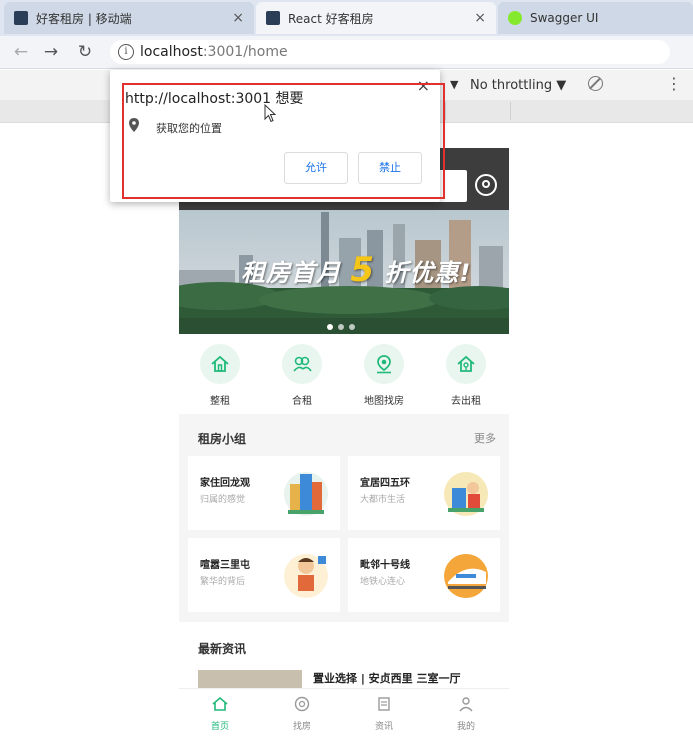 The width and height of the screenshot is (693, 742). I want to click on tabbar-label: 资讯, so click(383, 727).